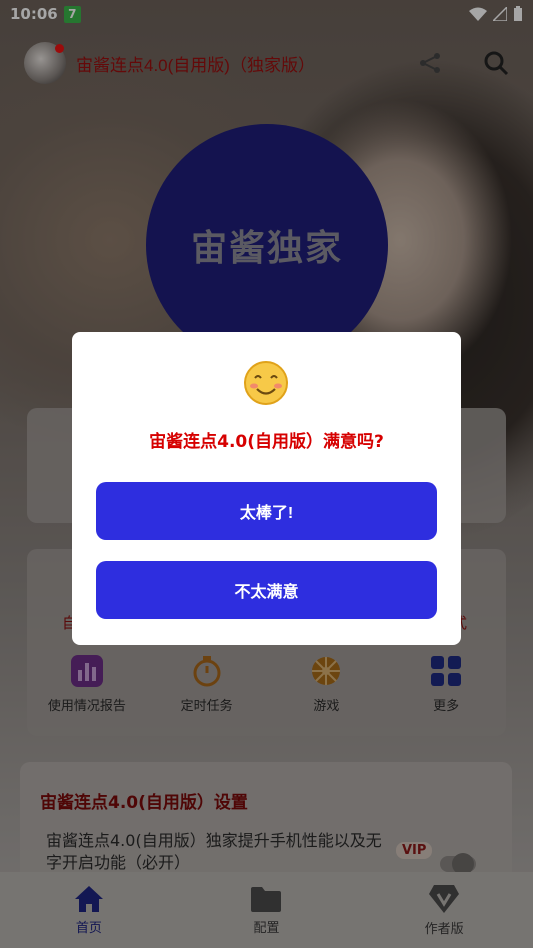  Describe the element at coordinates (266, 511) in the screenshot. I see `great-button: 太棒了!` at that location.